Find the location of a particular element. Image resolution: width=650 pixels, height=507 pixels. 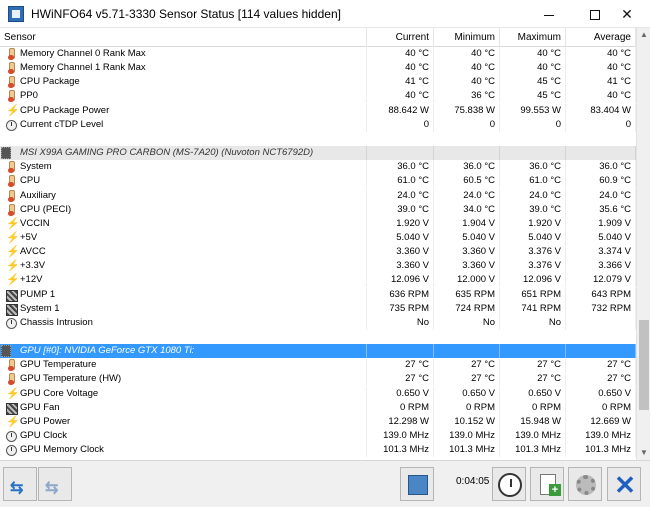

sensor-row: GPU Temperature 27 °C 27 °C 27 °C 27 °C is located at coordinates (318, 365).